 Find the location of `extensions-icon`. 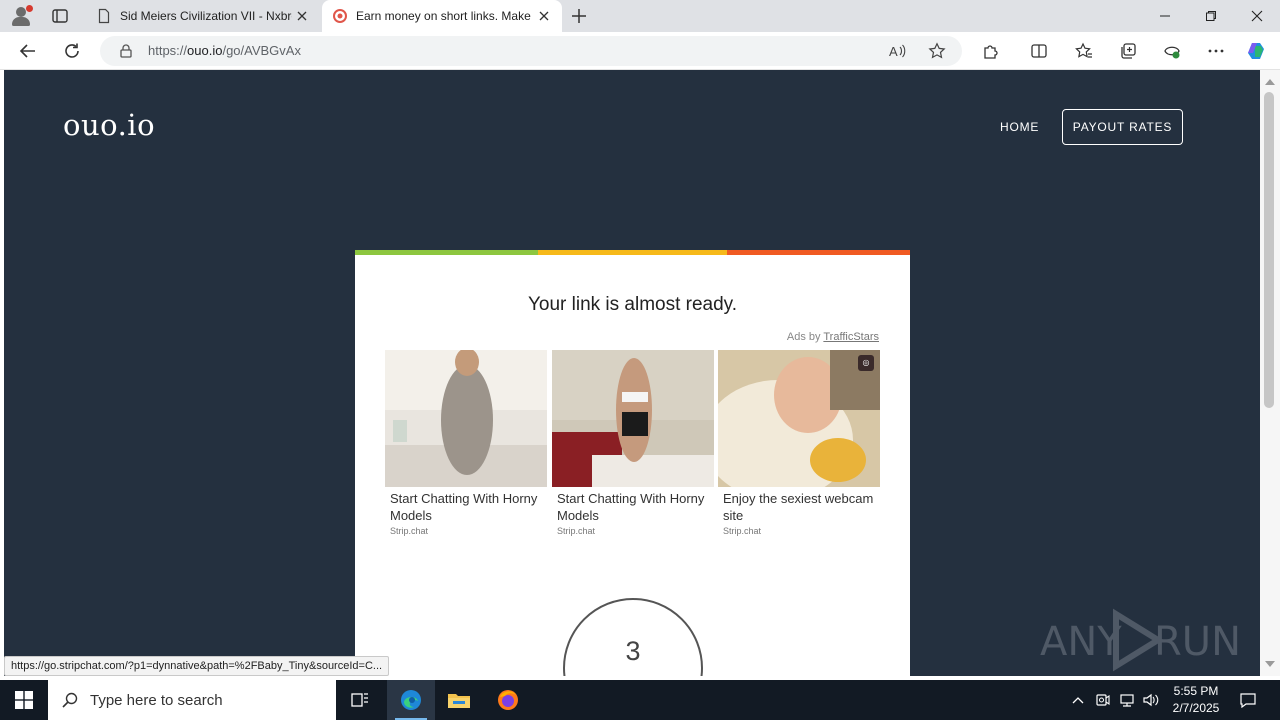

extensions-icon is located at coordinates (991, 51).